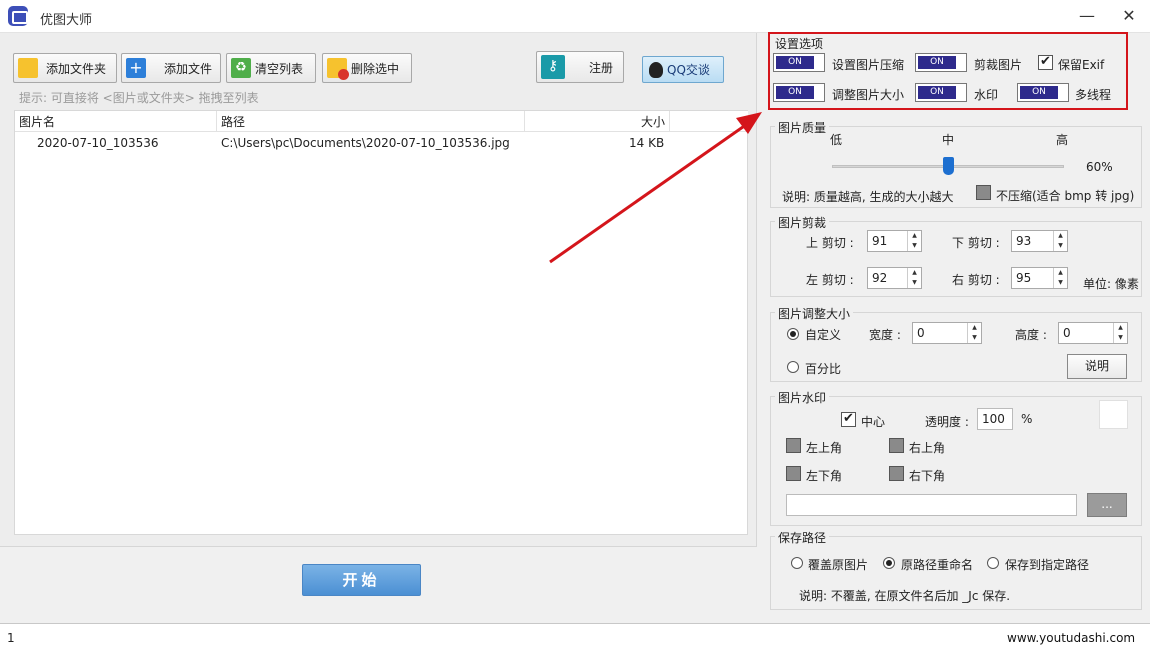  I want to click on add-file-button: + 添加文件, so click(171, 68).